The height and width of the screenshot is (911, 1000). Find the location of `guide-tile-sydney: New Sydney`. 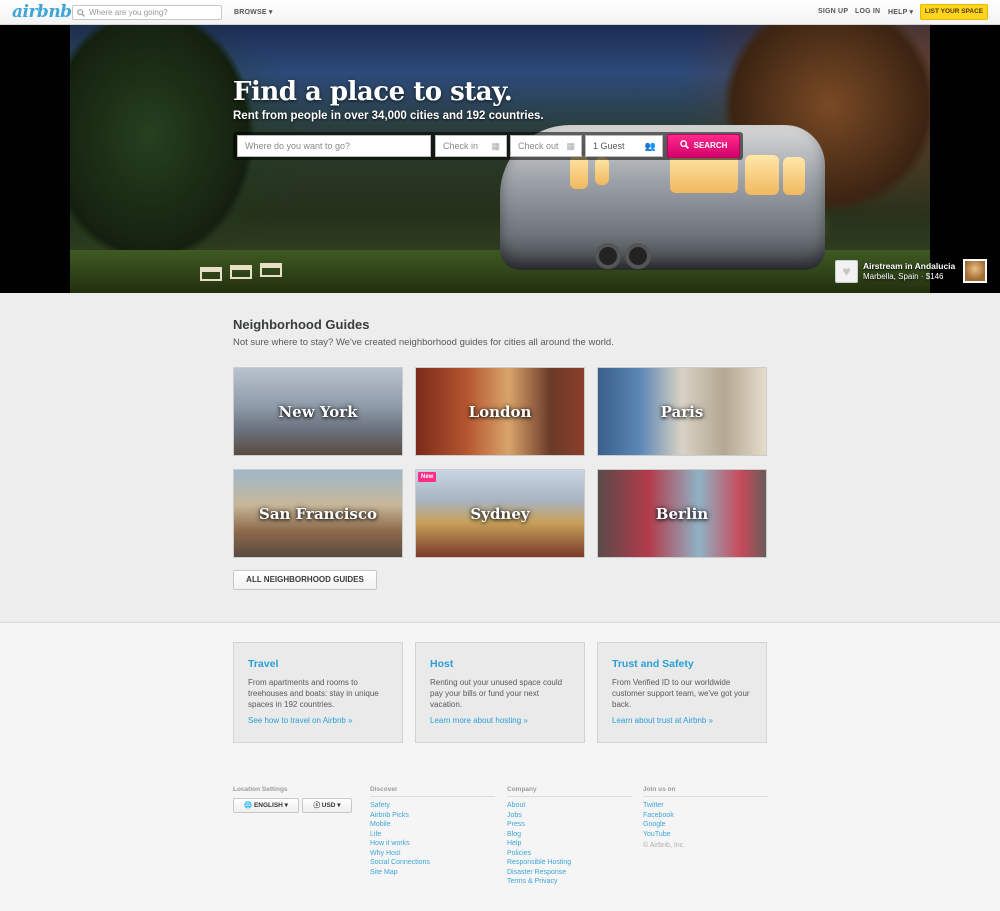

guide-tile-sydney: New Sydney is located at coordinates (500, 513).